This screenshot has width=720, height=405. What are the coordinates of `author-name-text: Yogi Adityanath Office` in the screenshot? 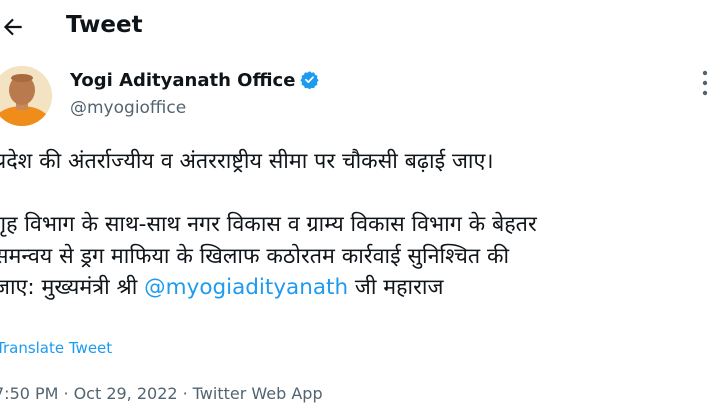 It's located at (183, 80).